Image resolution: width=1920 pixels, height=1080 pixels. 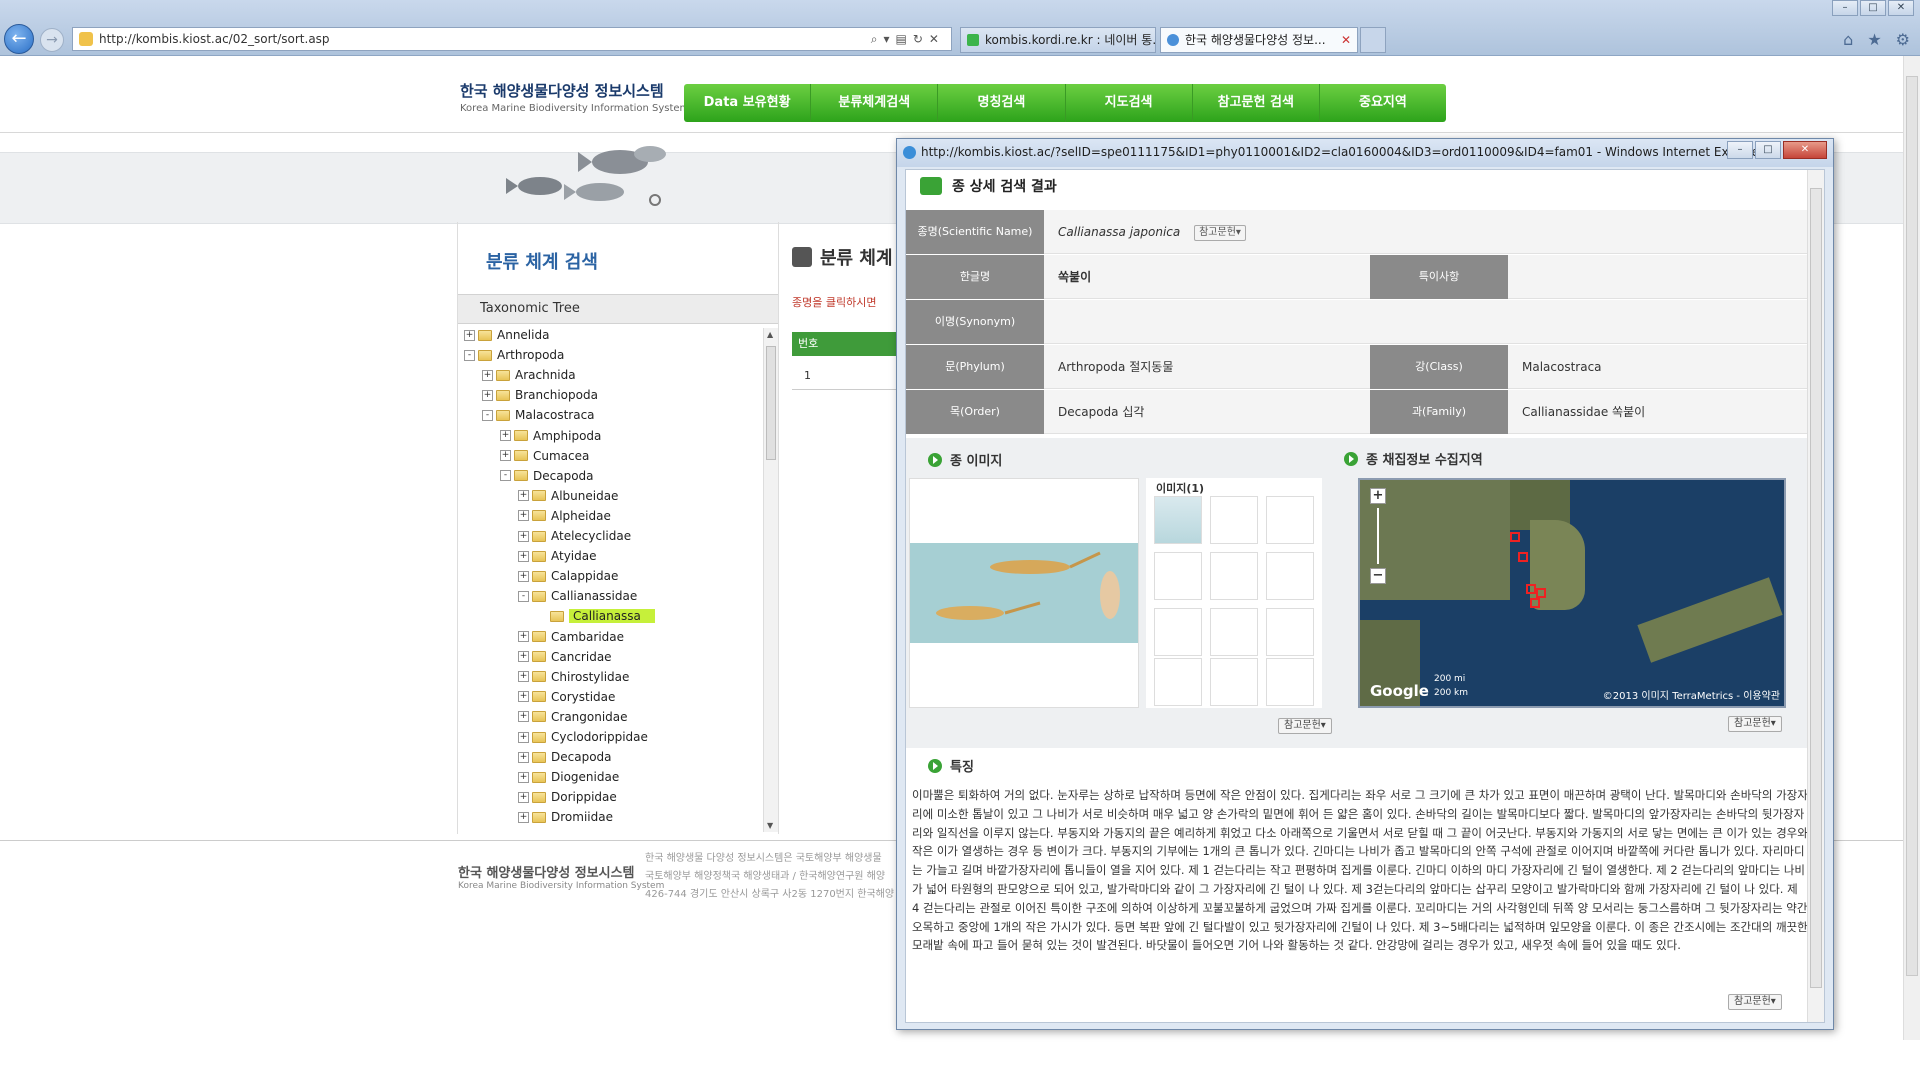 What do you see at coordinates (1805, 150) in the screenshot?
I see `close-popup-button: ✕` at bounding box center [1805, 150].